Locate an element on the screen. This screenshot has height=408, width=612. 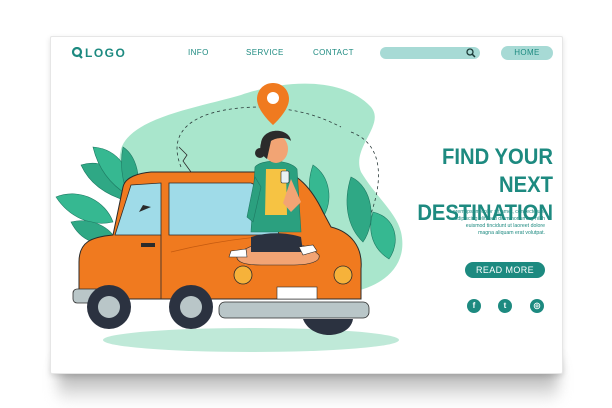
body-line: euismod tincidunt ut laoreet dolore is located at coordinates (505, 226).